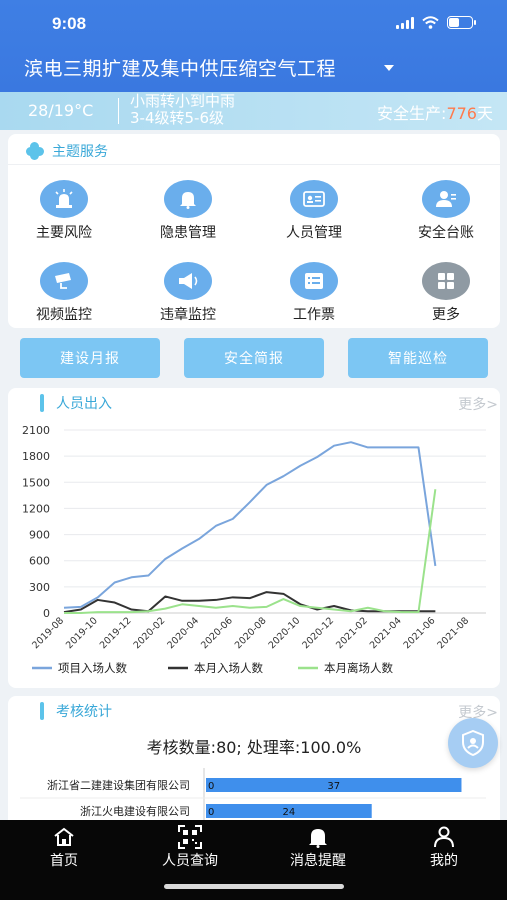 The image size is (507, 900). What do you see at coordinates (389, 68) in the screenshot?
I see `chevron-down-icon` at bounding box center [389, 68].